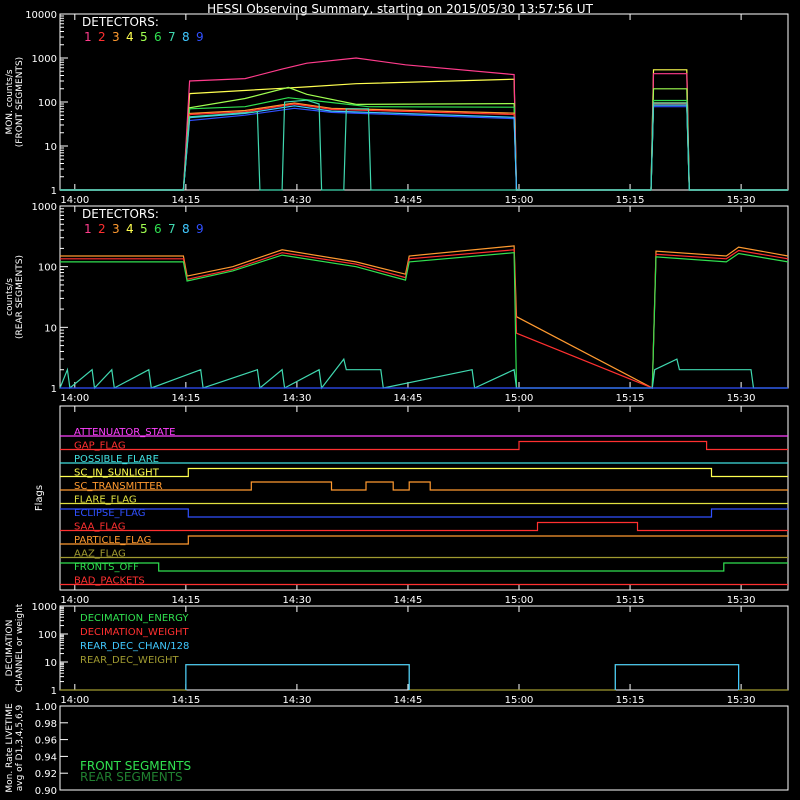  I want to click on livetime-y-tick-label: 0.92, so click(46, 774).